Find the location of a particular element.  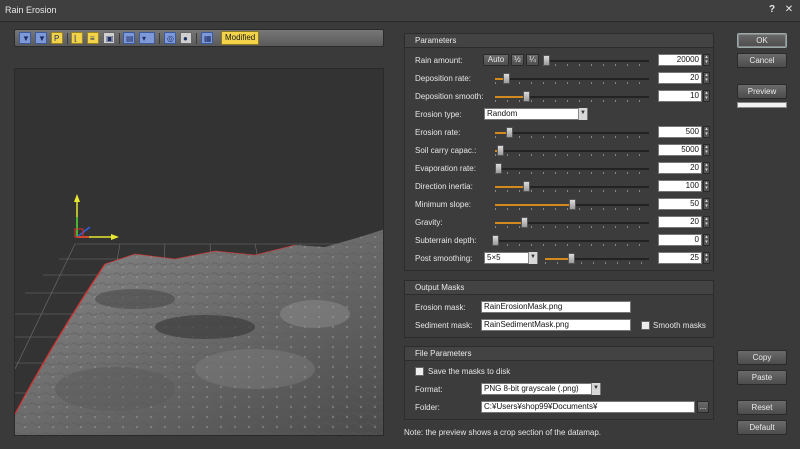

title-bar: Rain Erosion ? ✕ is located at coordinates (400, 11).